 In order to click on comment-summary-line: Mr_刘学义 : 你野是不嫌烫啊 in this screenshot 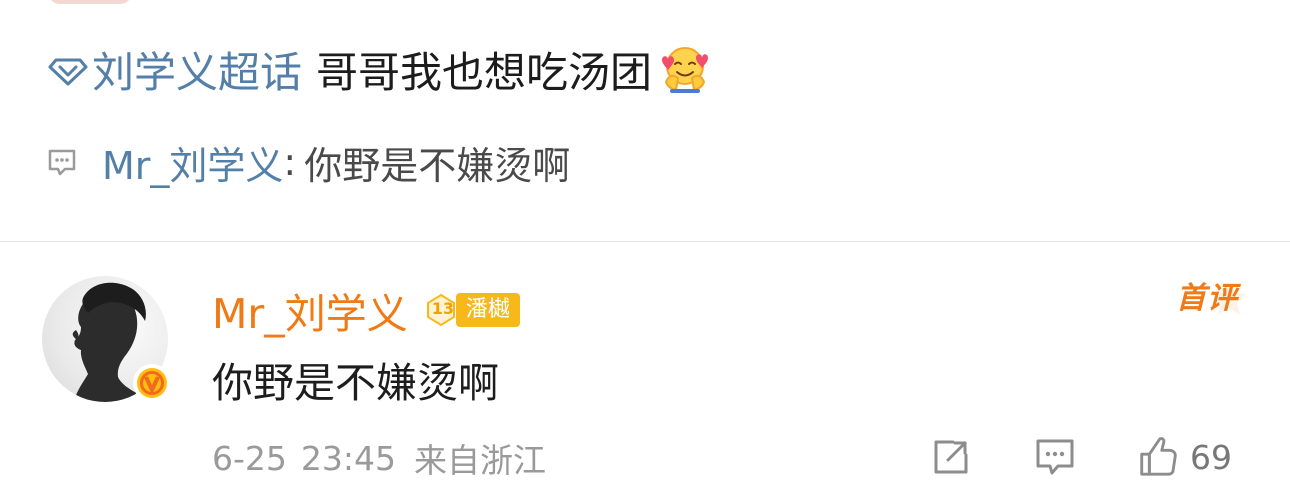, I will do `click(307, 162)`.